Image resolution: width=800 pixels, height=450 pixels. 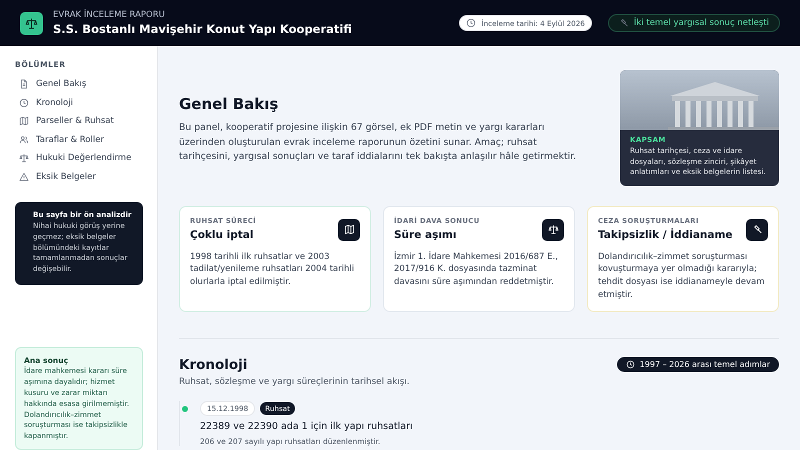 I want to click on chronology-title: Kronoloji, so click(x=213, y=364).